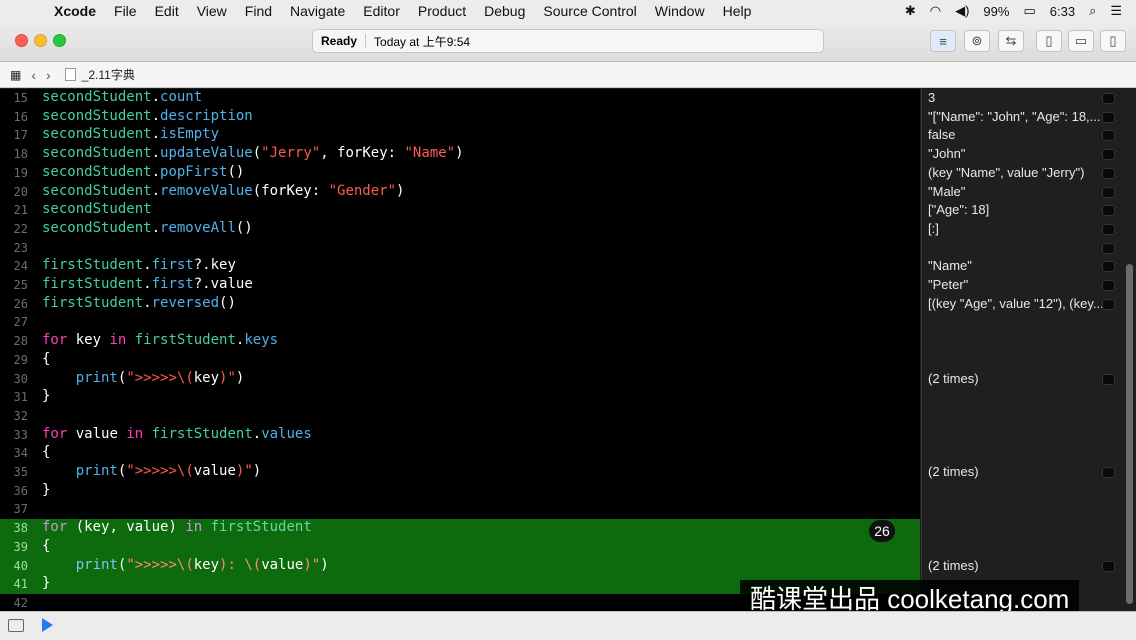 This screenshot has width=1136, height=640. I want to click on hide-debug-area-icon, so click(16, 625).